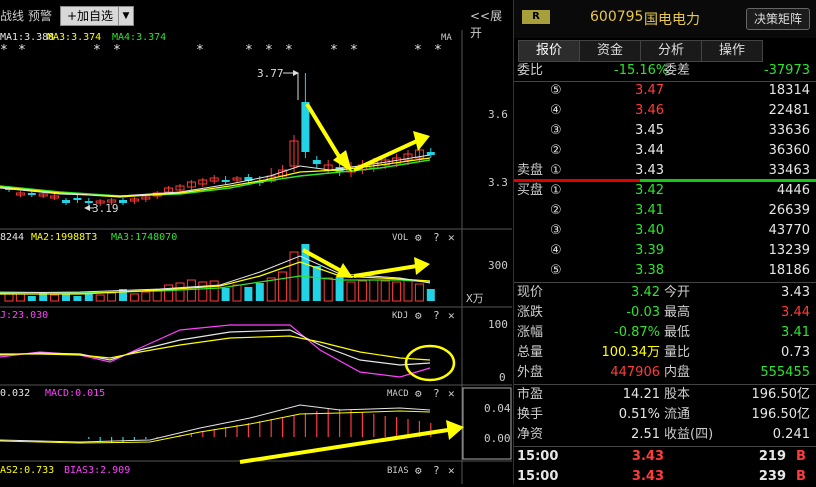 The height and width of the screenshot is (487, 816). I want to click on r-badge: R, so click(536, 17).